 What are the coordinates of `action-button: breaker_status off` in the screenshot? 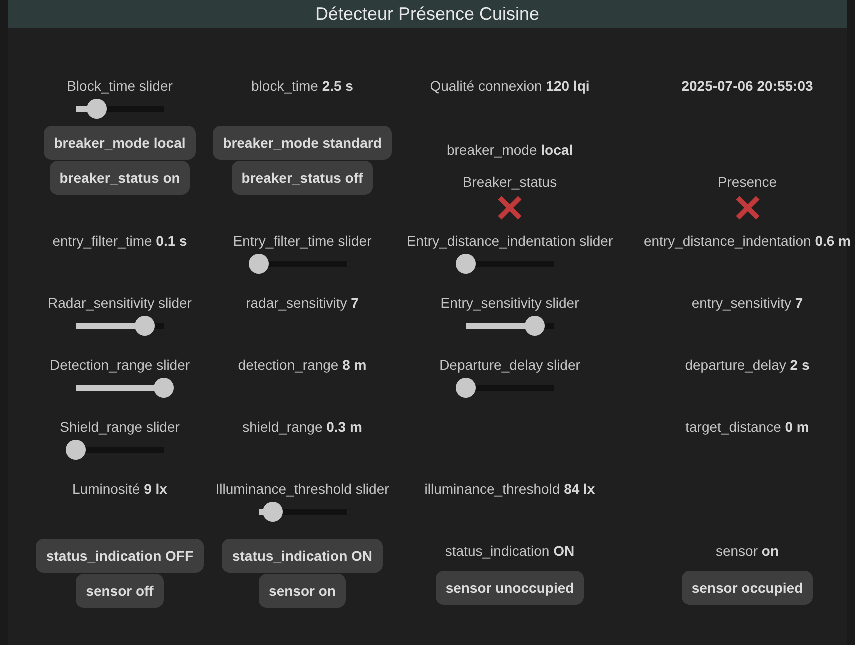 It's located at (303, 178).